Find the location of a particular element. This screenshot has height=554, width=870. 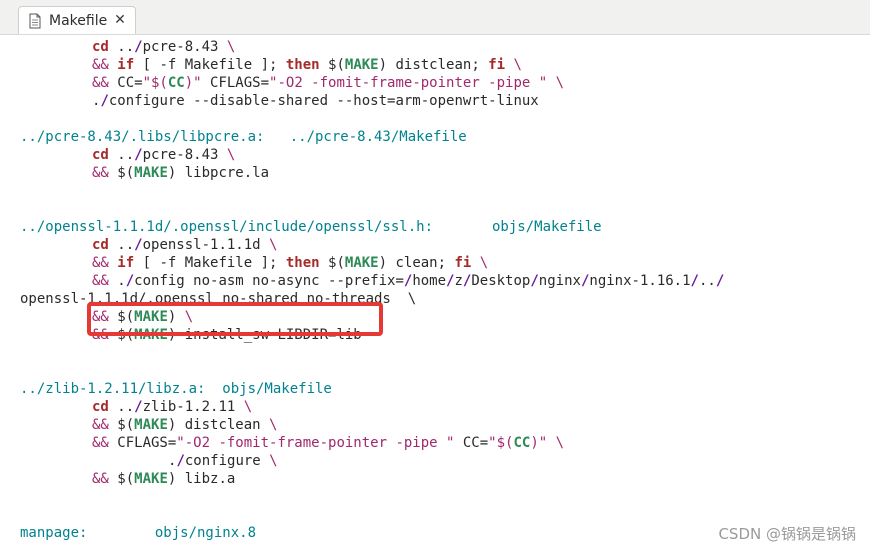

code-line: cd ../zlib-1.2.11 \ is located at coordinates (172, 407).